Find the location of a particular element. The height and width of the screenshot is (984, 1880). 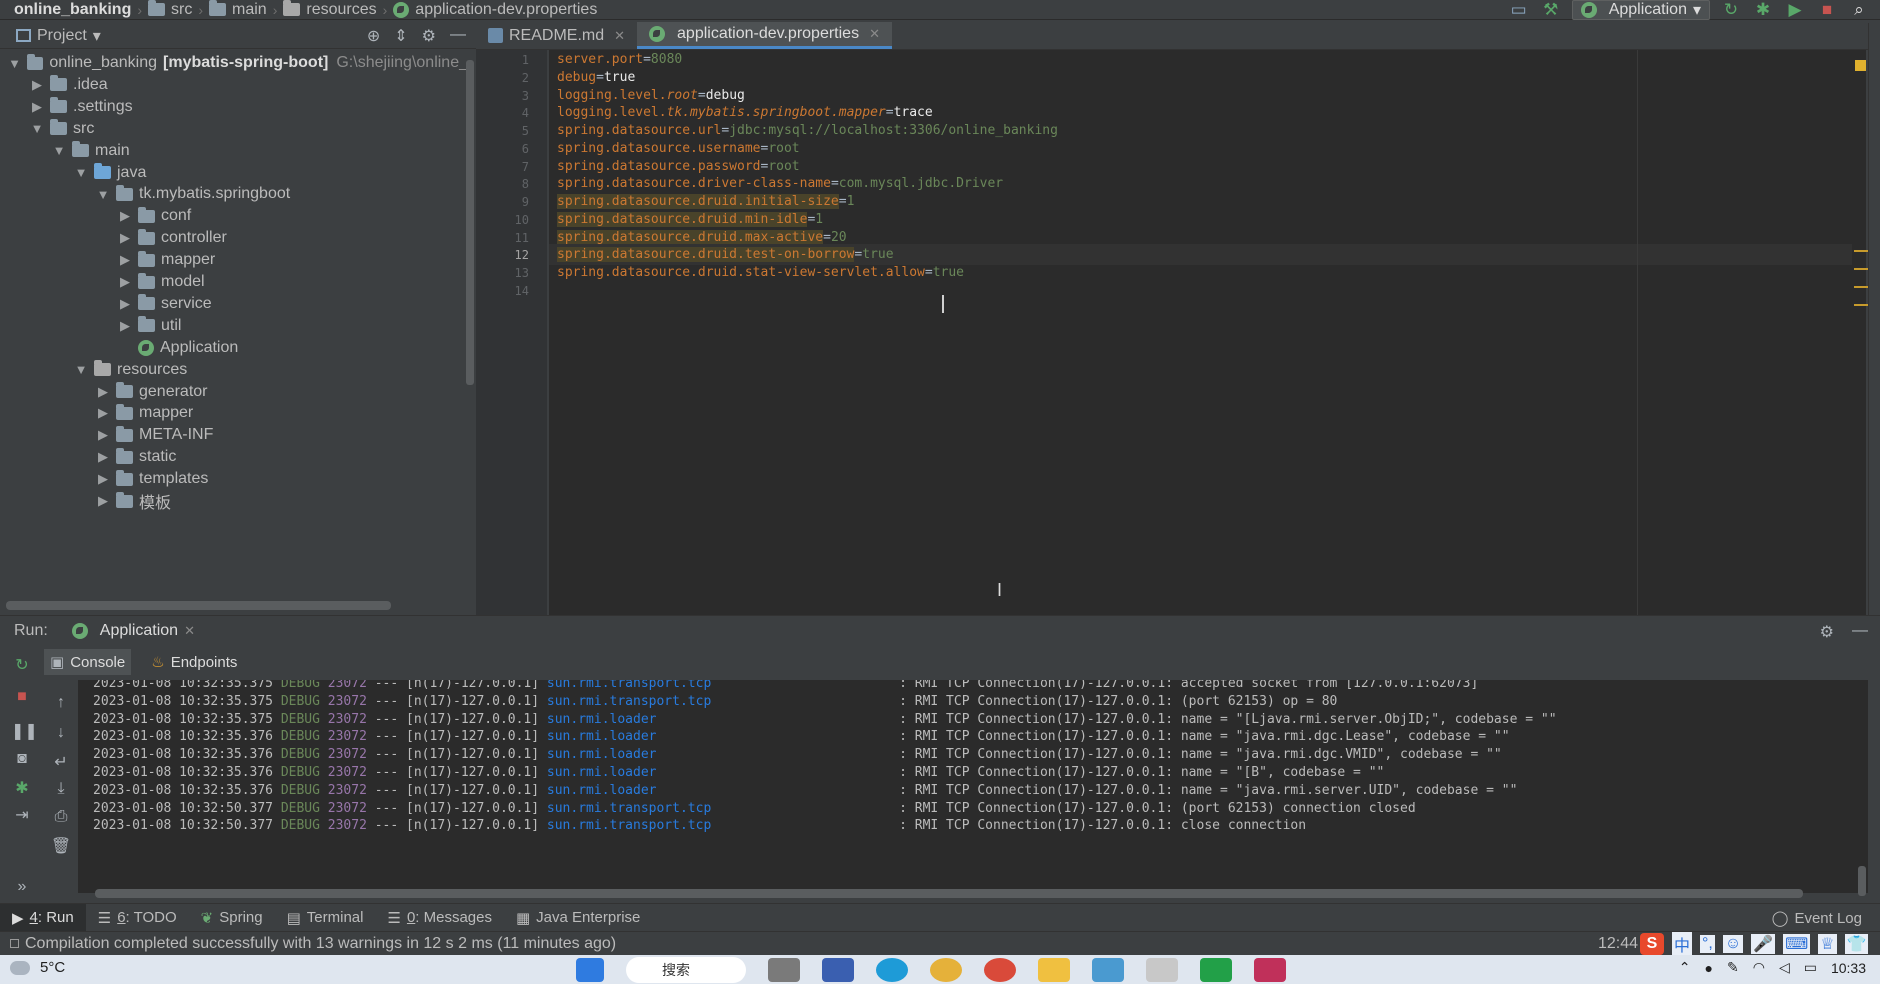

soft-wrap-icon: ↵ is located at coordinates (61, 762).